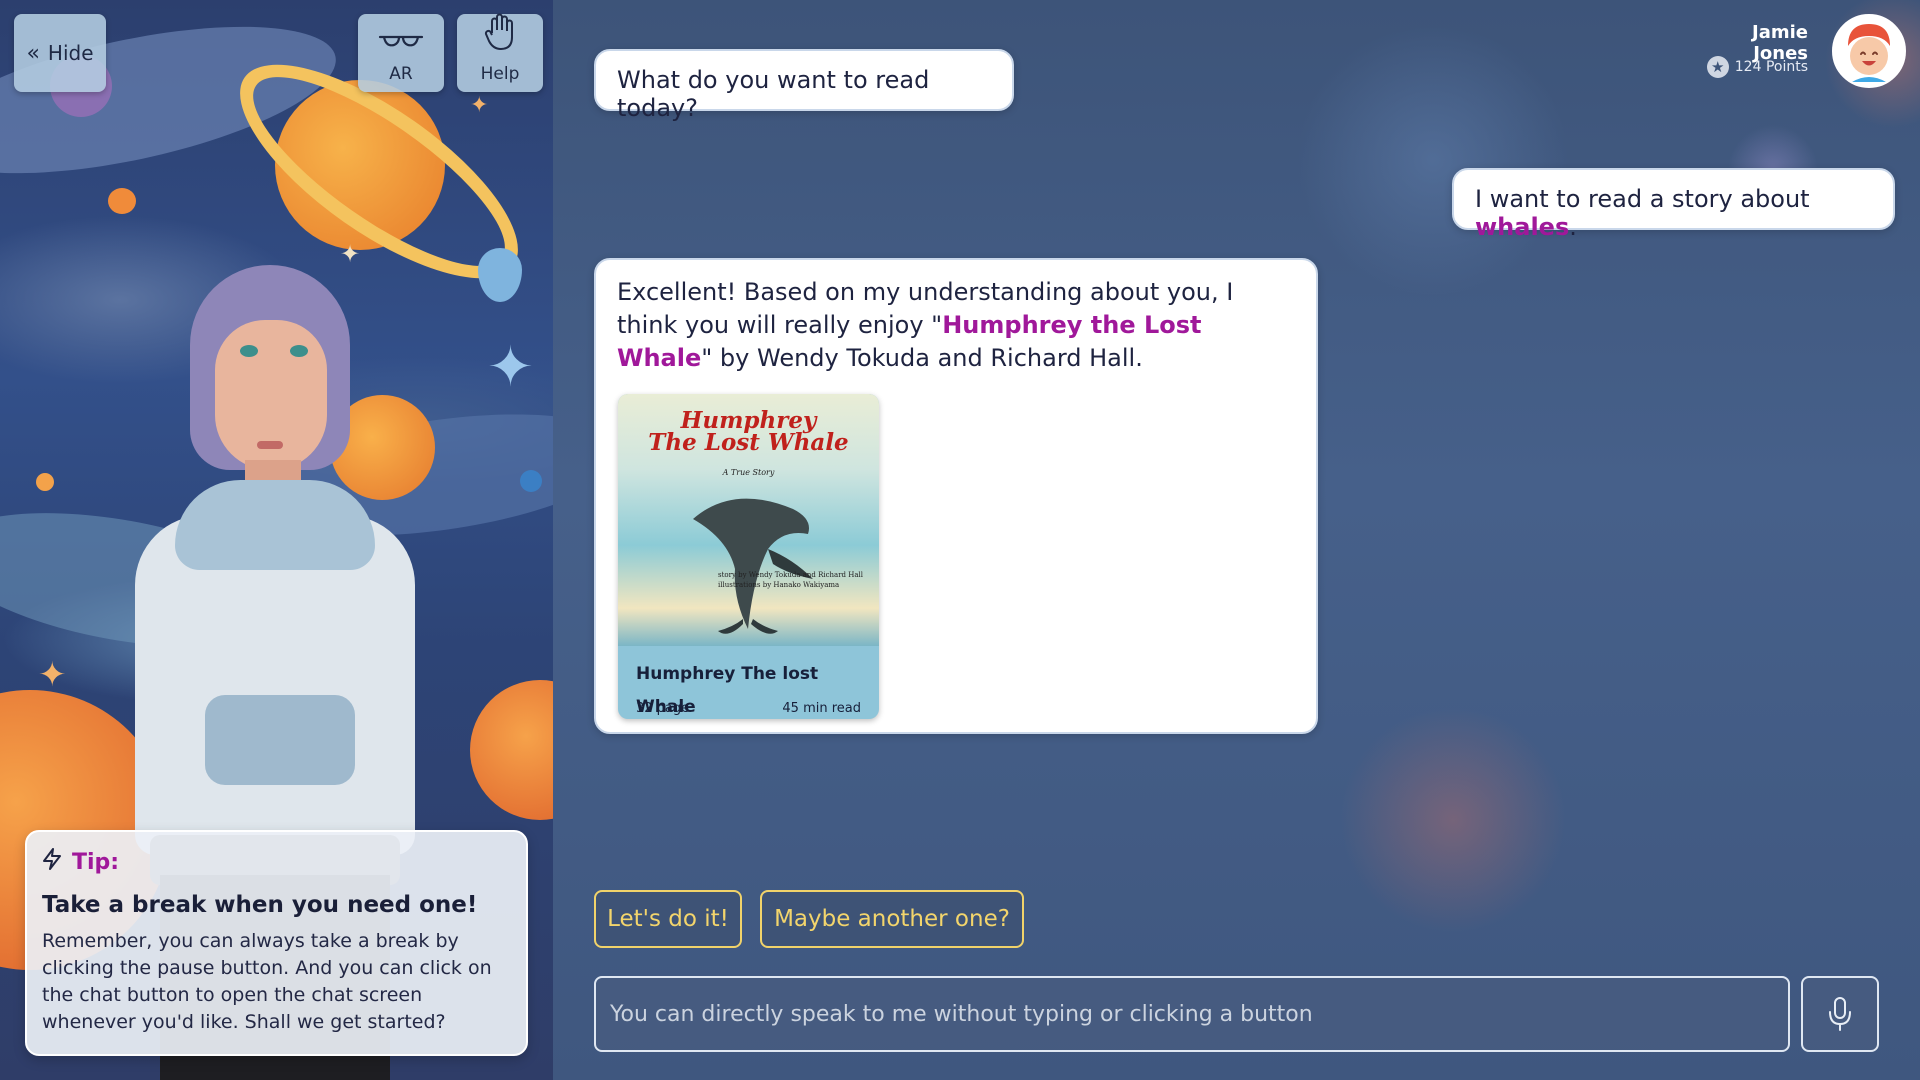  What do you see at coordinates (804, 85) in the screenshot?
I see `assistant-message: What do you want to read today?` at bounding box center [804, 85].